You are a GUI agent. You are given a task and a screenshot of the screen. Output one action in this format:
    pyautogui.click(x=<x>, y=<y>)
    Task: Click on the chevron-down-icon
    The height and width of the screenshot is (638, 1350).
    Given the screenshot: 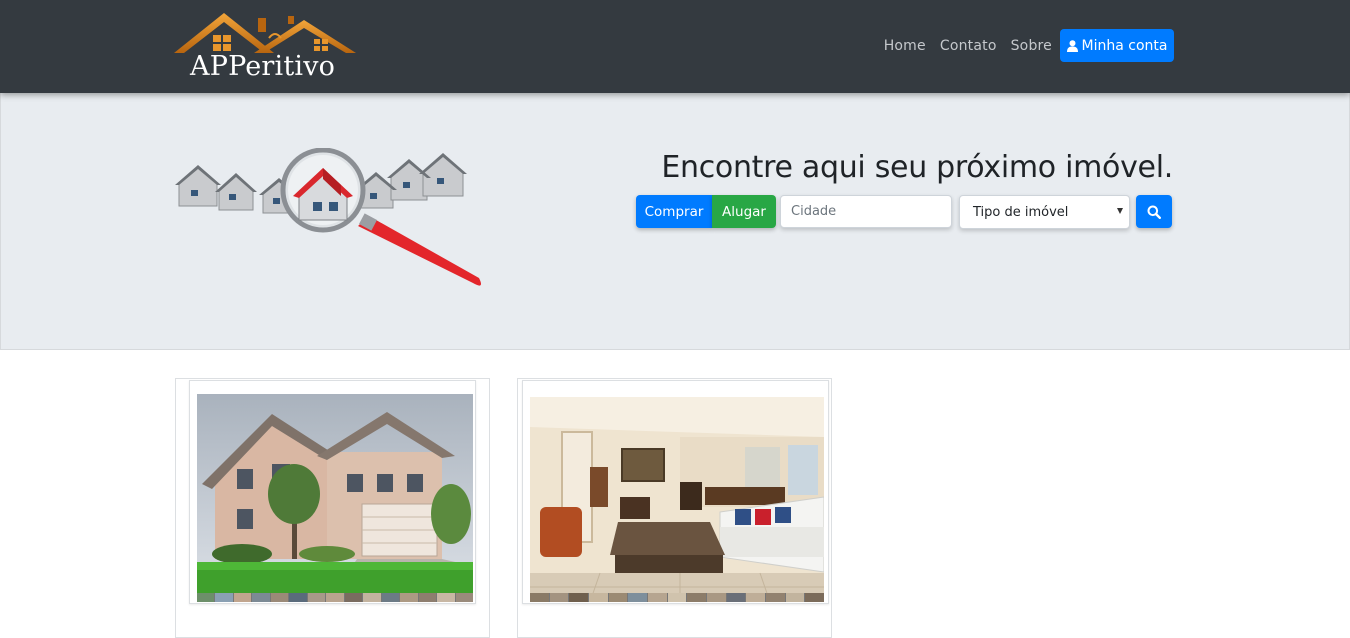 What is the action you would take?
    pyautogui.click(x=1120, y=211)
    